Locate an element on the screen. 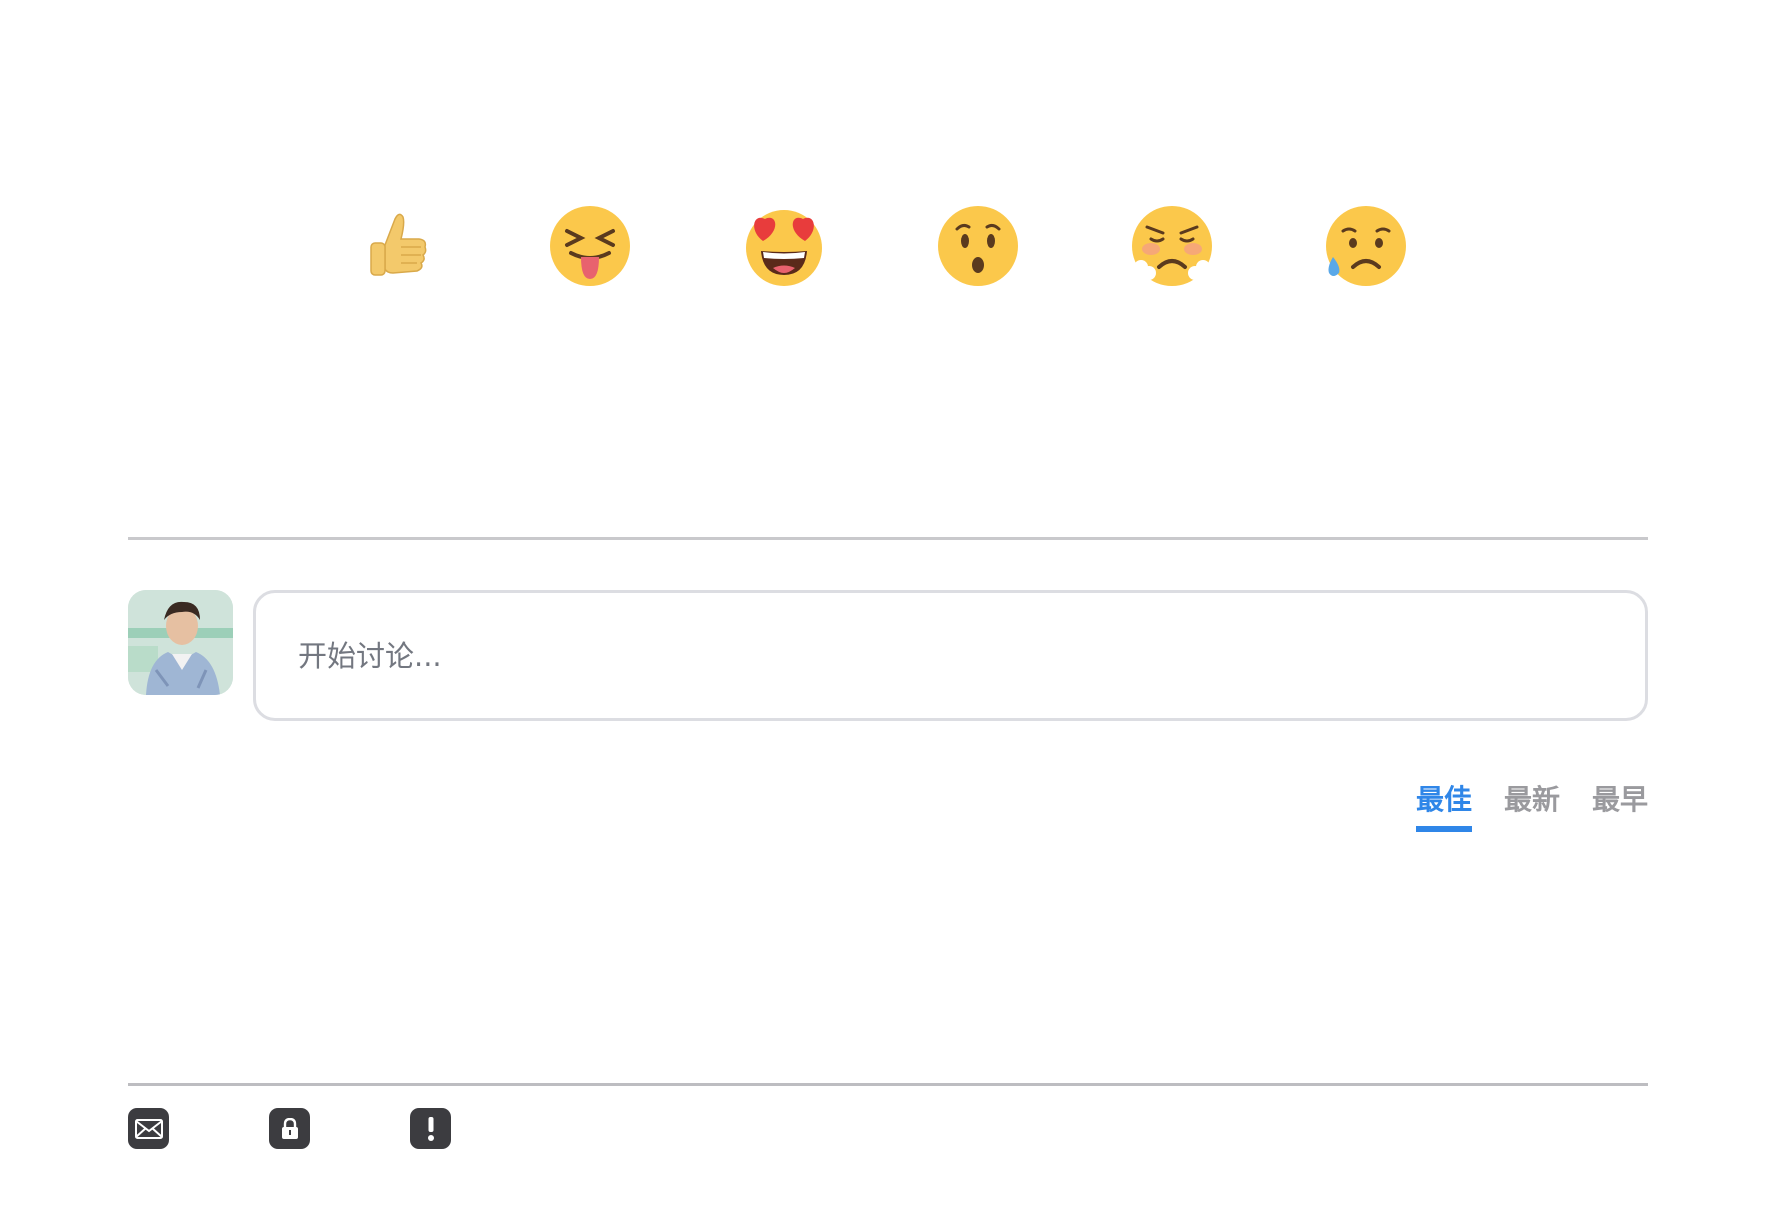  divider-top is located at coordinates (888, 538).